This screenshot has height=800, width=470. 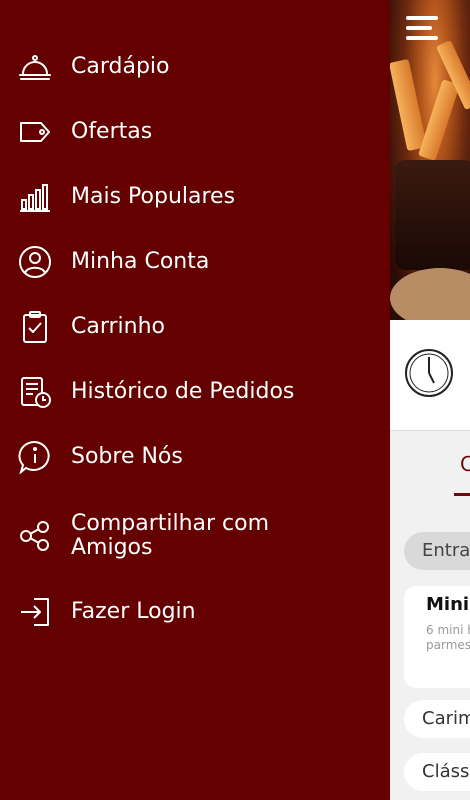 What do you see at coordinates (120, 66) in the screenshot?
I see `menu-item-label: Cardápio` at bounding box center [120, 66].